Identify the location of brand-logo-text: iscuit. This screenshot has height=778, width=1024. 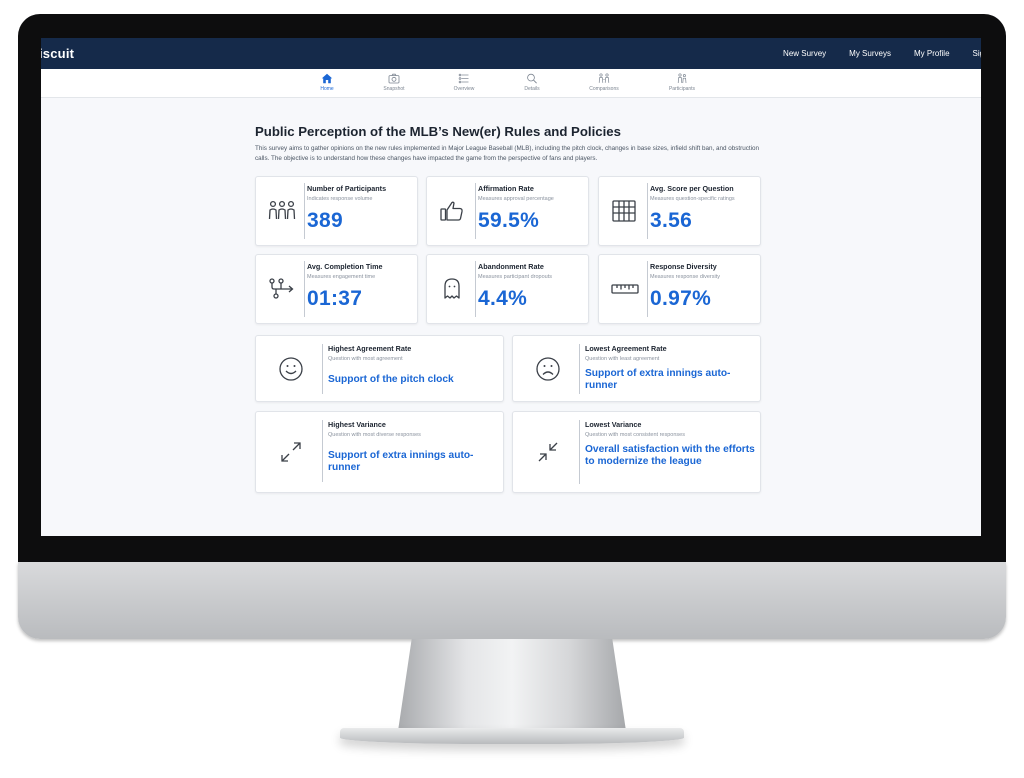
(57, 53).